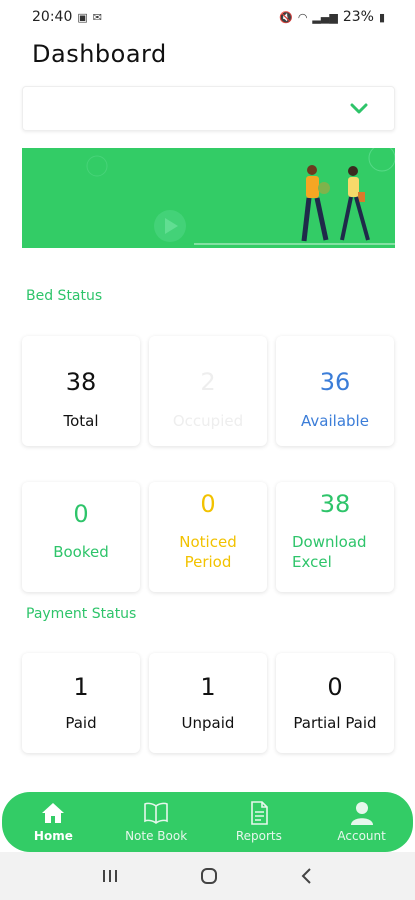 This screenshot has width=415, height=900. I want to click on partial-paid-count: 0, so click(335, 687).